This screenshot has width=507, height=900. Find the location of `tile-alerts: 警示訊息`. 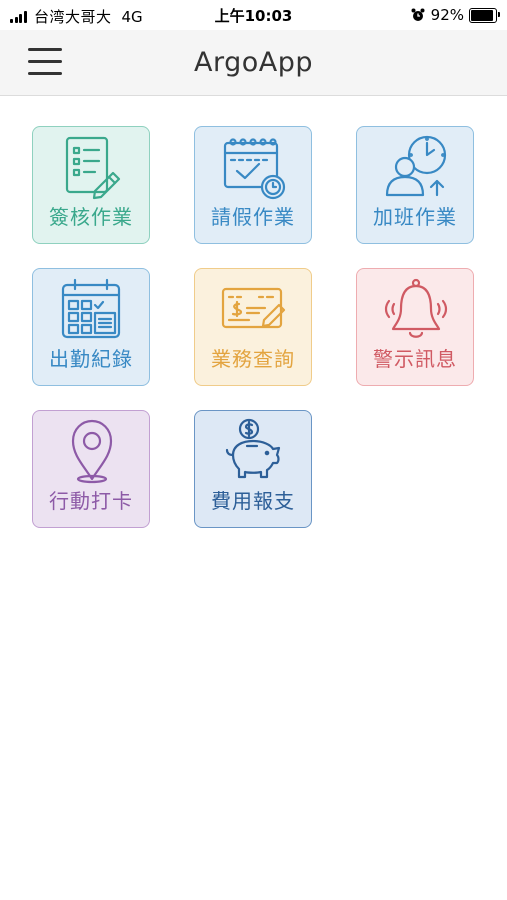

tile-alerts: 警示訊息 is located at coordinates (415, 327).